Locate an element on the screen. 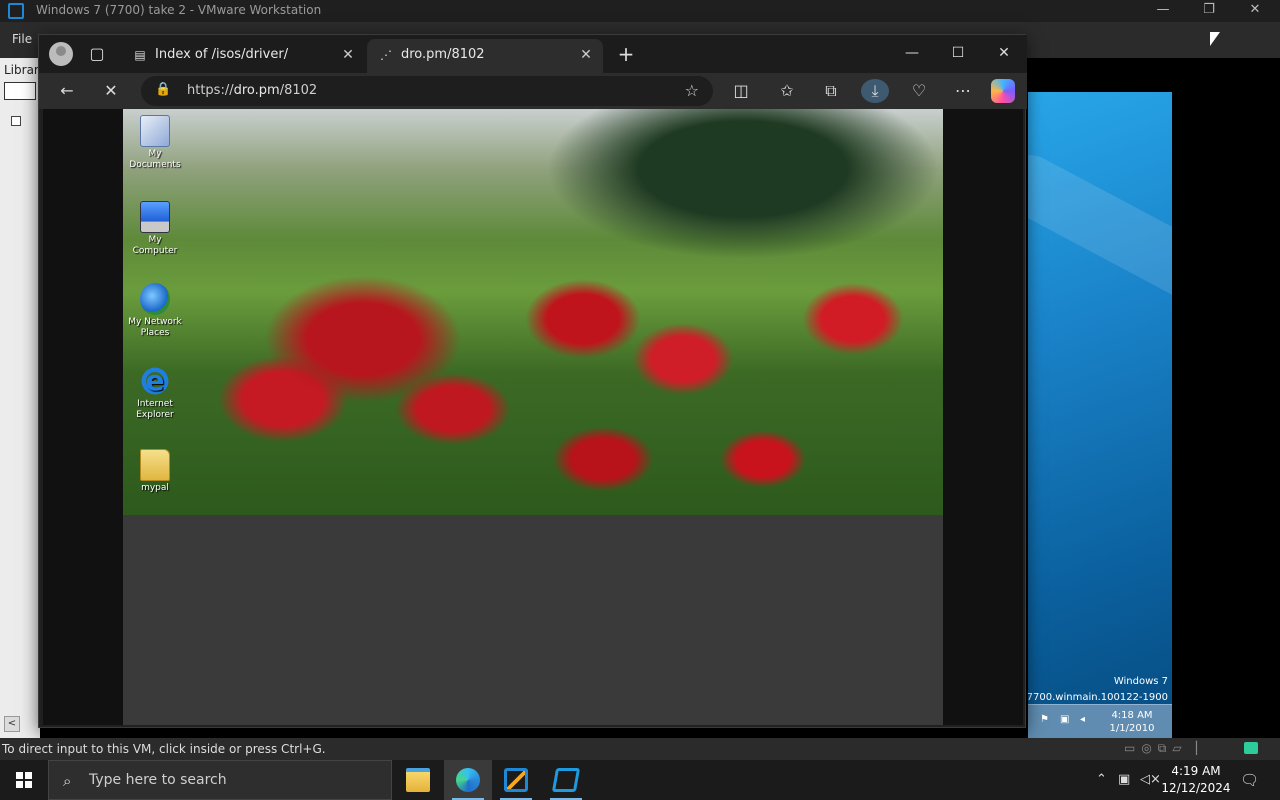  tab-dro-pm: ⋰ dro.pm/8102 ✕ is located at coordinates (485, 56).